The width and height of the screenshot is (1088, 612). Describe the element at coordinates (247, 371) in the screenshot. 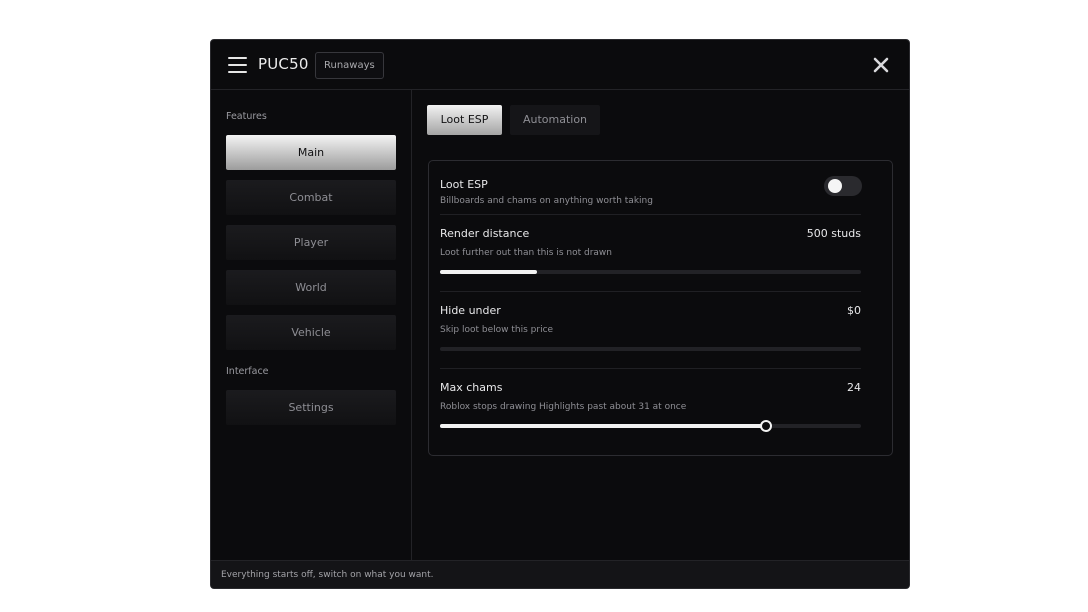

I see `sidebar-section-interface: Interface` at that location.